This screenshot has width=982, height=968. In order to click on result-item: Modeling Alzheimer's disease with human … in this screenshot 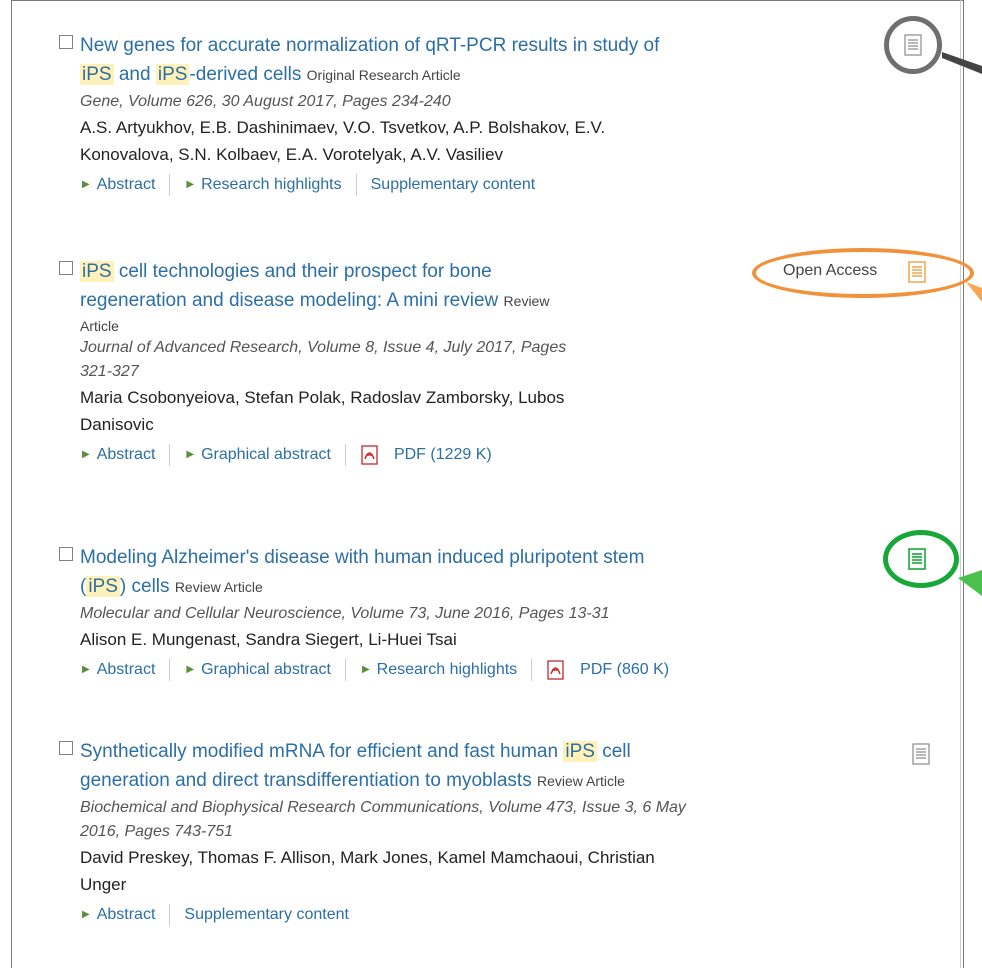, I will do `click(469, 613)`.